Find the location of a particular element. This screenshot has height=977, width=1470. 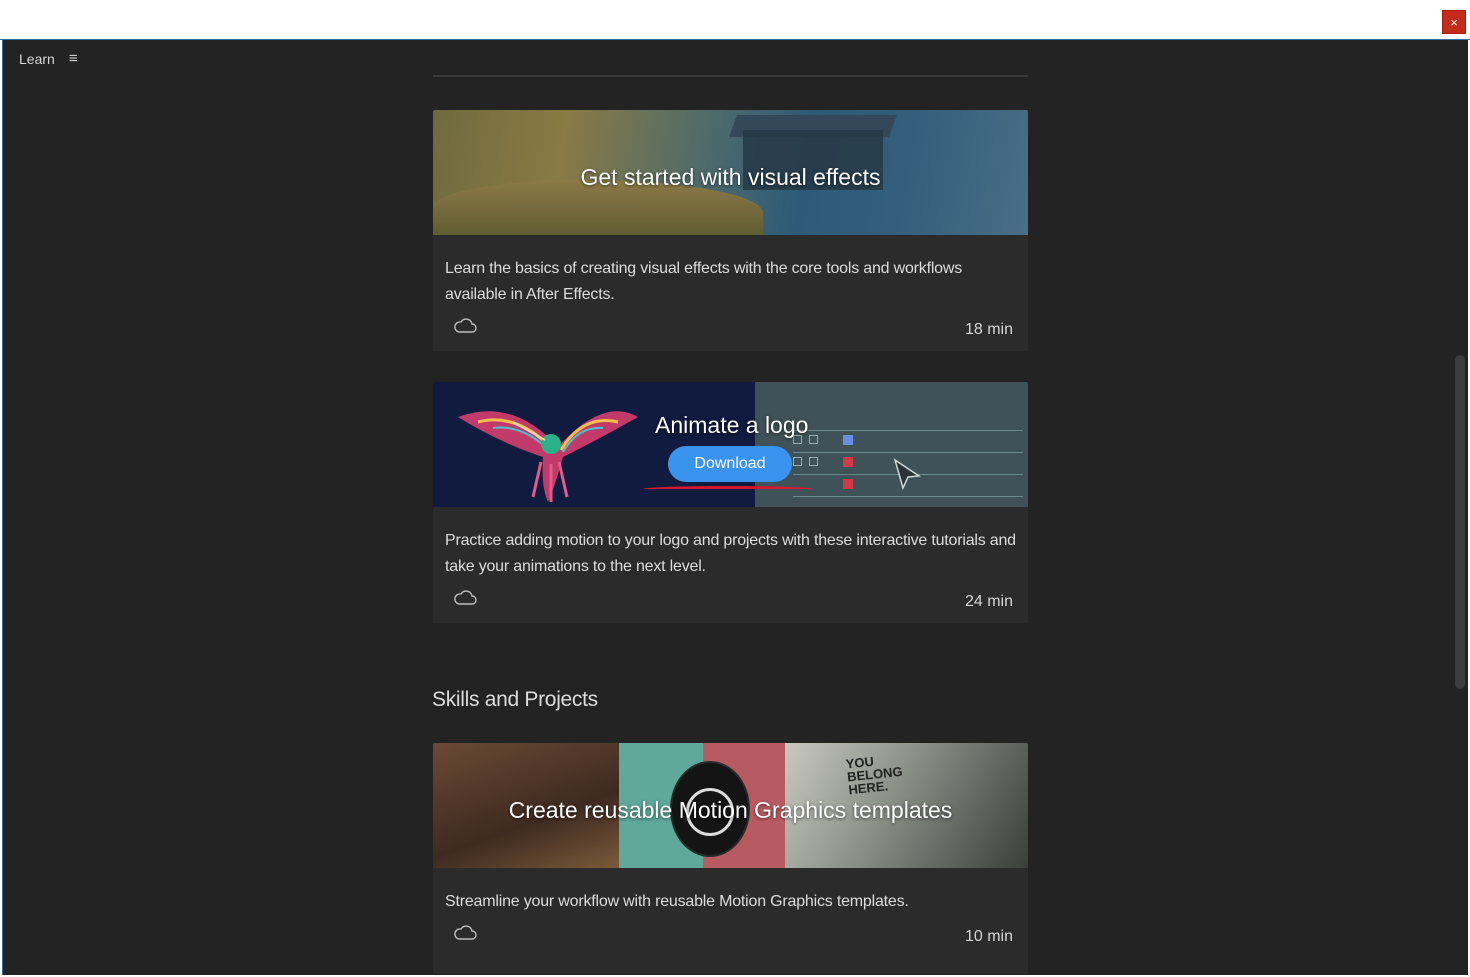

card-title: Animate a logo is located at coordinates (732, 425).